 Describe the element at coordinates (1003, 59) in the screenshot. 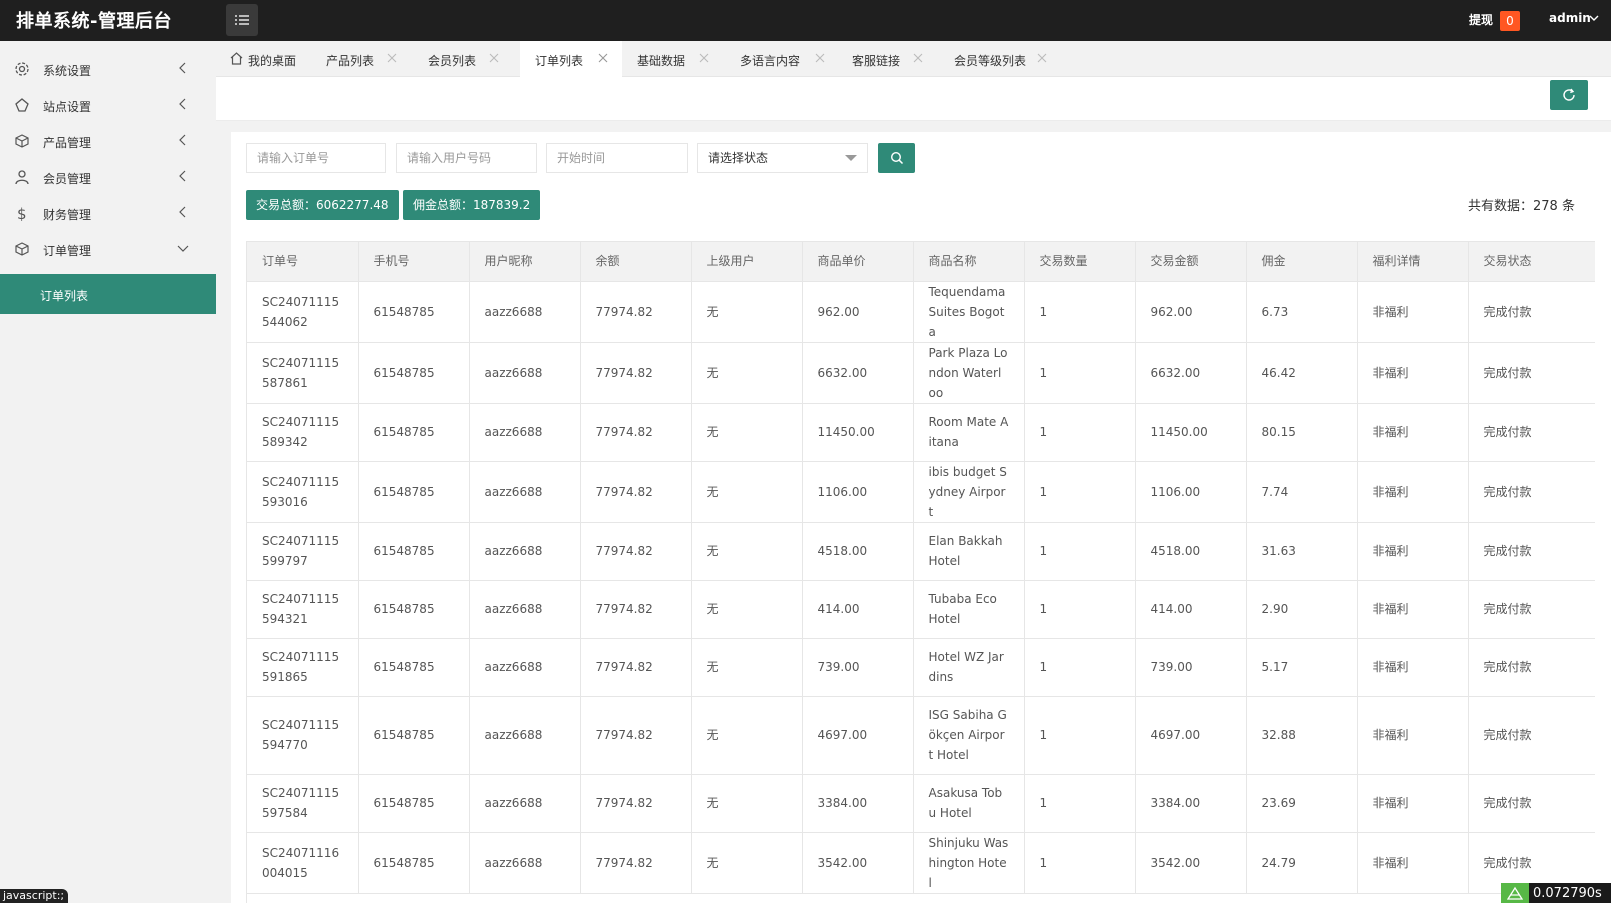

I see `tab-member-level-list: 会员等级列表` at that location.